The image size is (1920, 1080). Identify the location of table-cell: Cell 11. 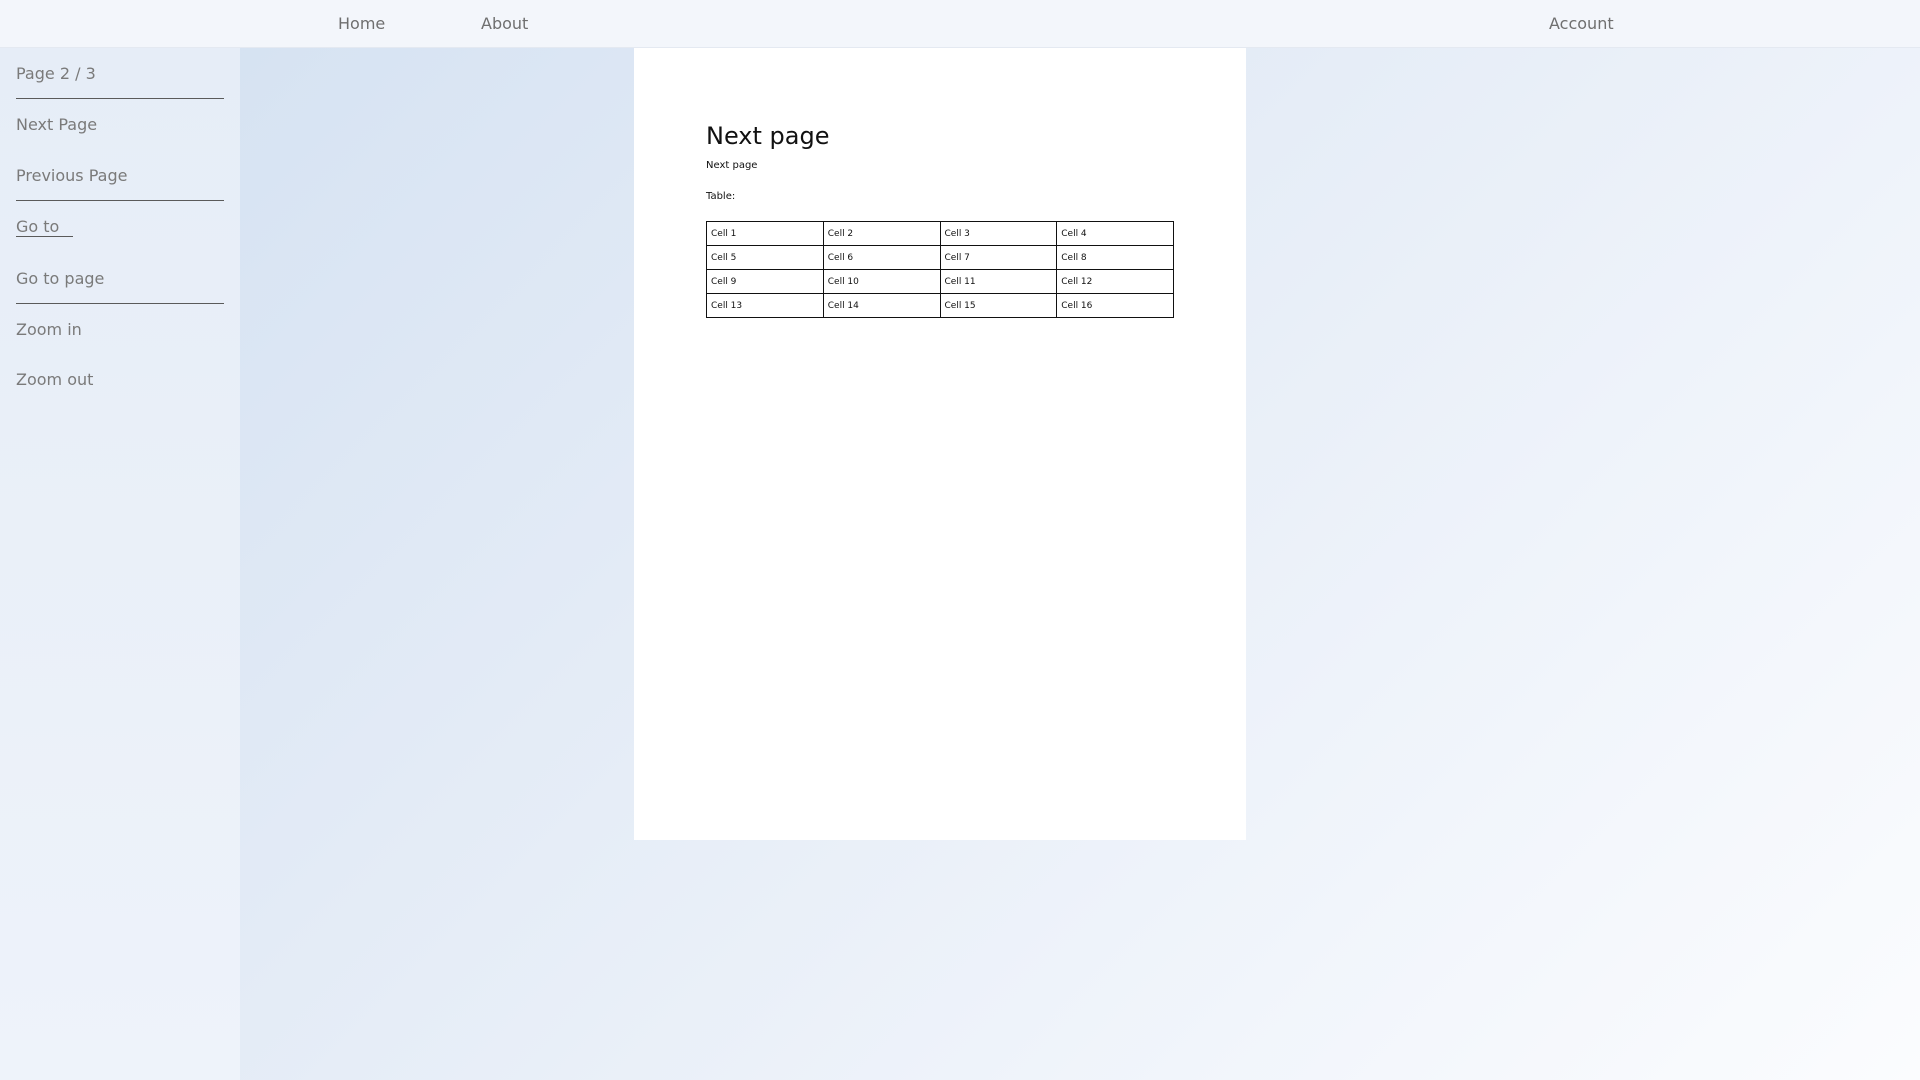
(998, 281).